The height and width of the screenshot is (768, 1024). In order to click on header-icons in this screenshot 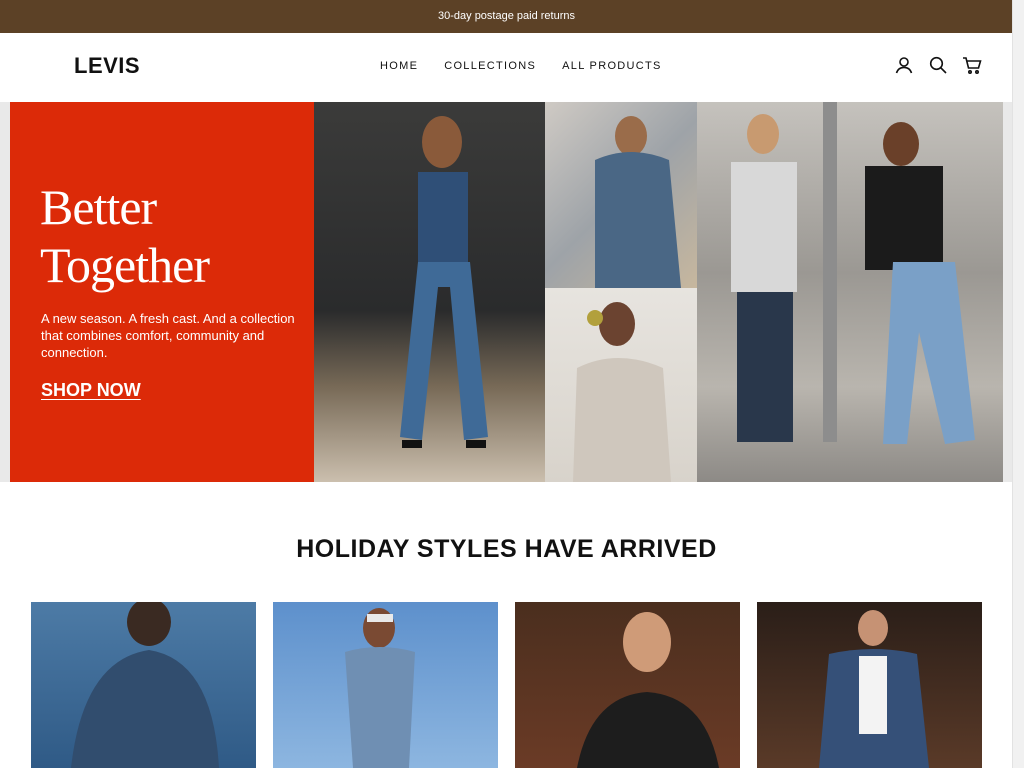, I will do `click(938, 65)`.